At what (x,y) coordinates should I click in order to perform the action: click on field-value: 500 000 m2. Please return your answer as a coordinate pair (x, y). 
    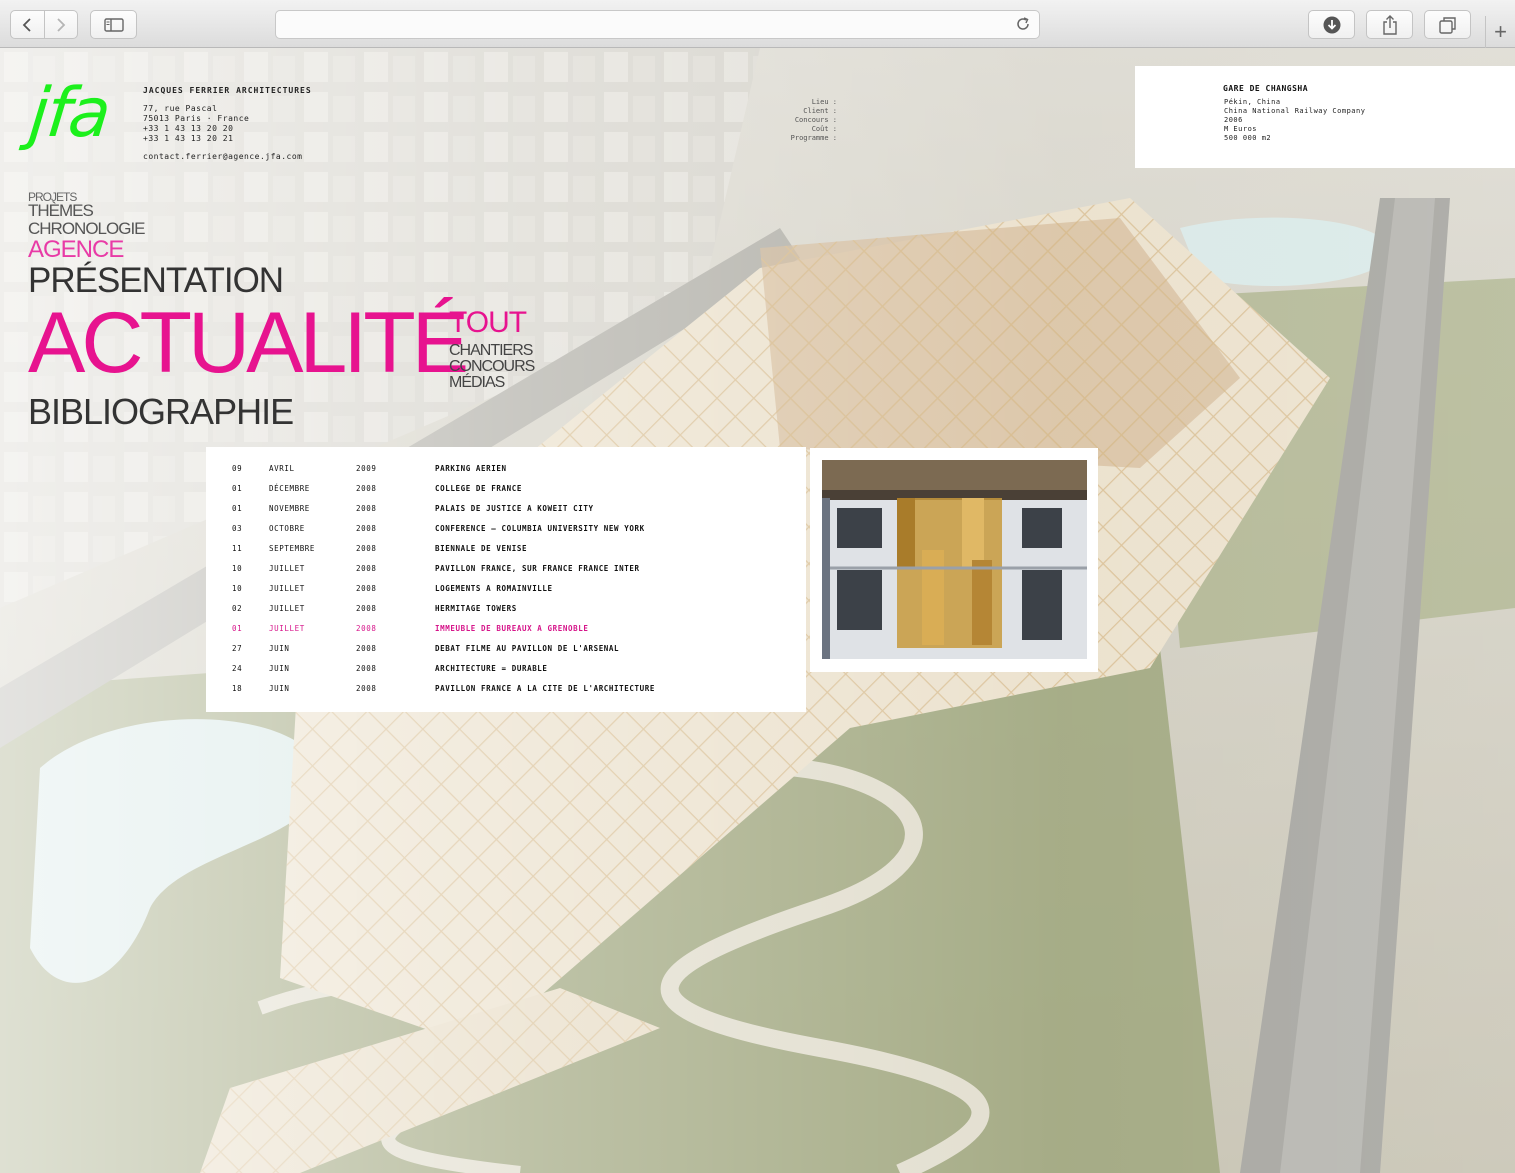
    Looking at the image, I should click on (1248, 138).